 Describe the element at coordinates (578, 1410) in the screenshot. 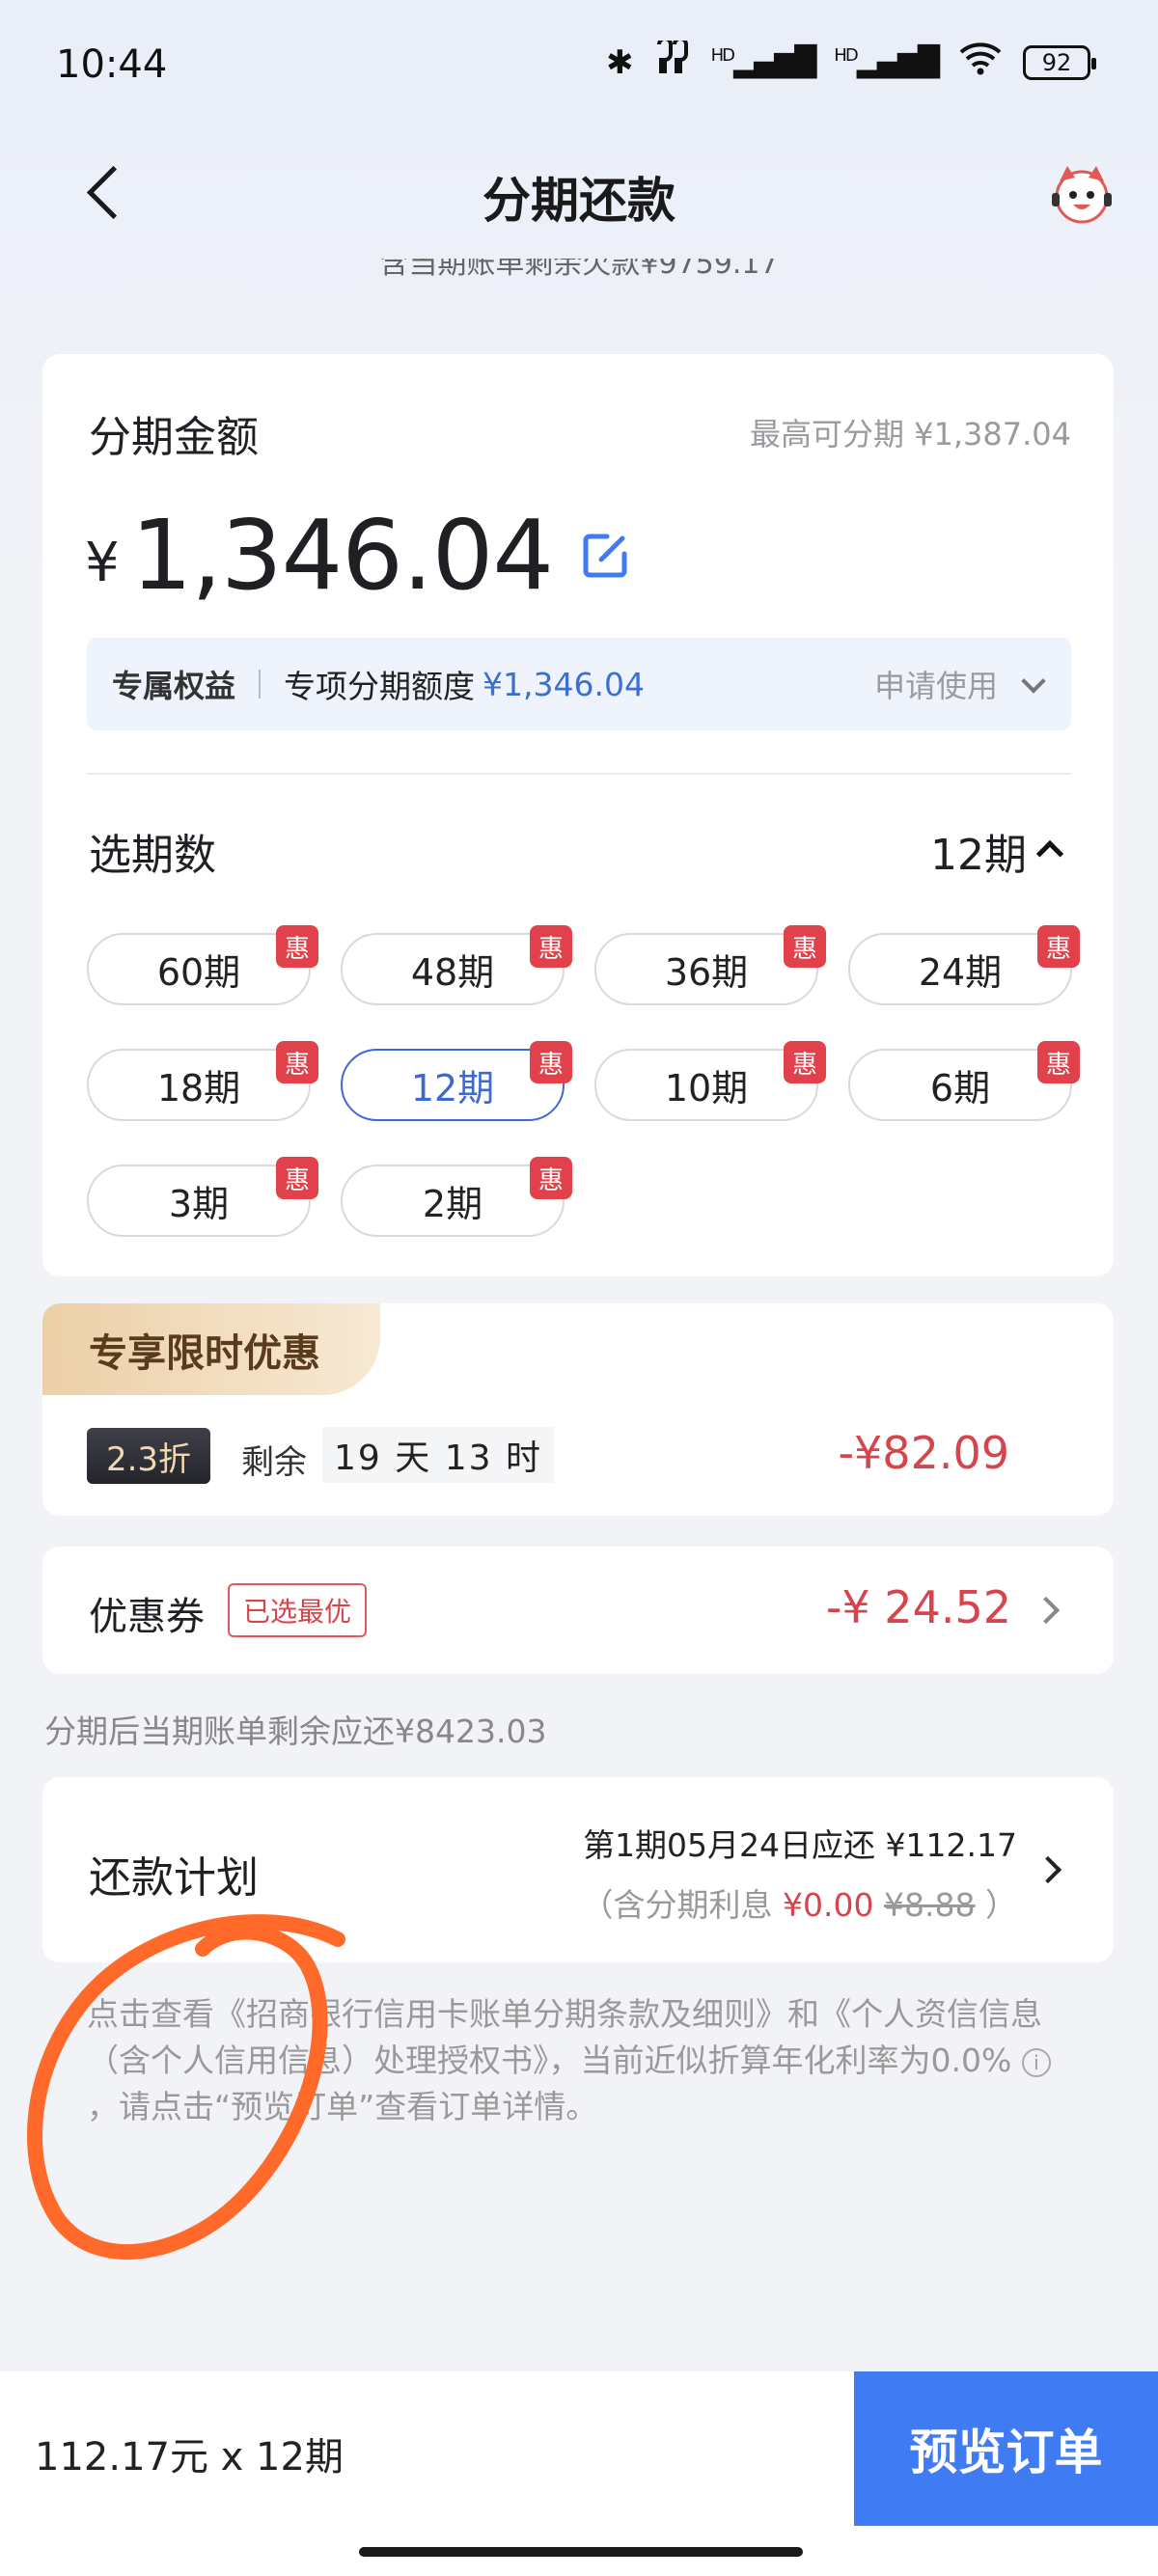

I see `limited-offer-card: 专享限时优惠 2.3折 剩余 19 天 13 时 -¥82.09` at that location.